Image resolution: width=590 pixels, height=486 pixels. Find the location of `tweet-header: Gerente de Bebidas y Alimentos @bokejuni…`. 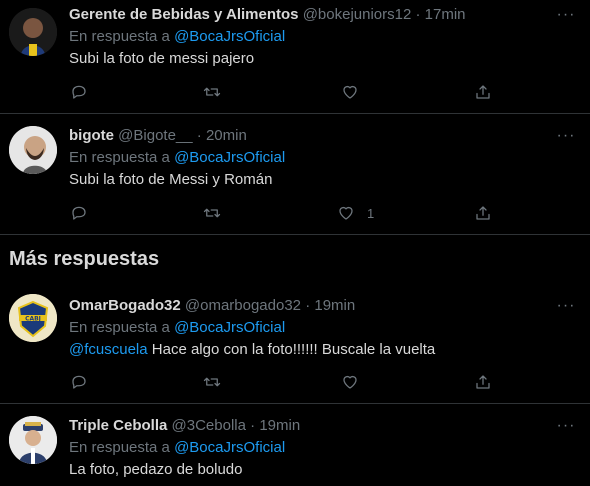

tweet-header: Gerente de Bebidas y Alimentos @bokejuni… is located at coordinates (309, 15).